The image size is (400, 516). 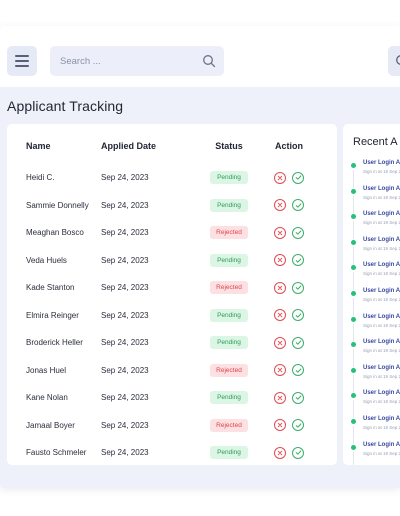 What do you see at coordinates (394, 61) in the screenshot?
I see `header-search-button` at bounding box center [394, 61].